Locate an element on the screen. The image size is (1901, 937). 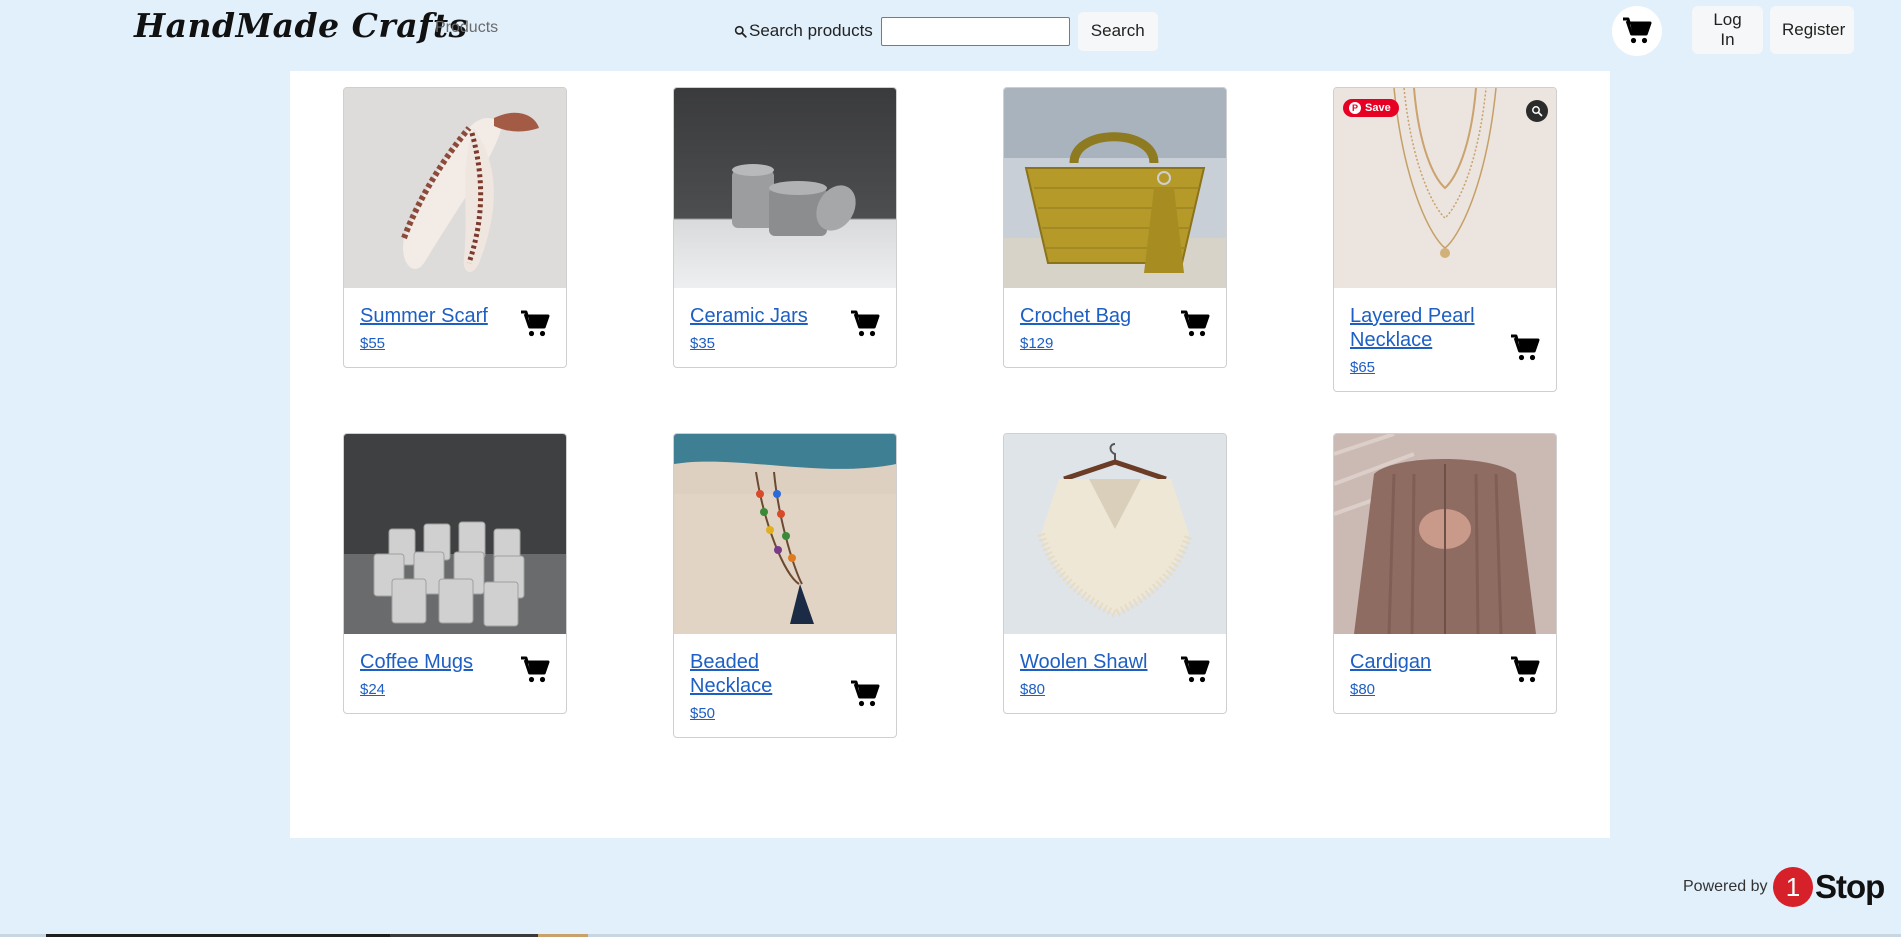
product-card-body: Cardigan $80 is located at coordinates (1445, 673).